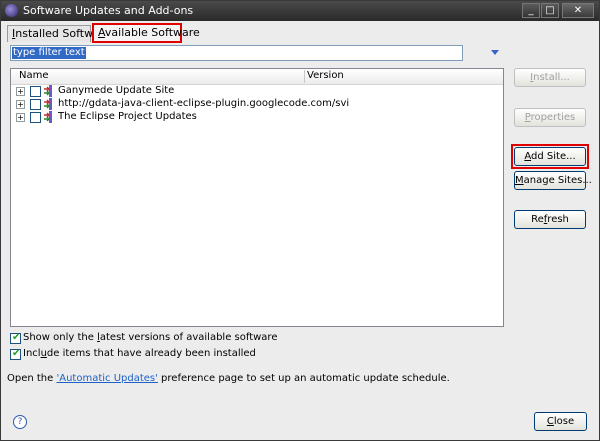 Image resolution: width=600 pixels, height=441 pixels. I want to click on row-label: The Eclipse Project Updates, so click(127, 116).